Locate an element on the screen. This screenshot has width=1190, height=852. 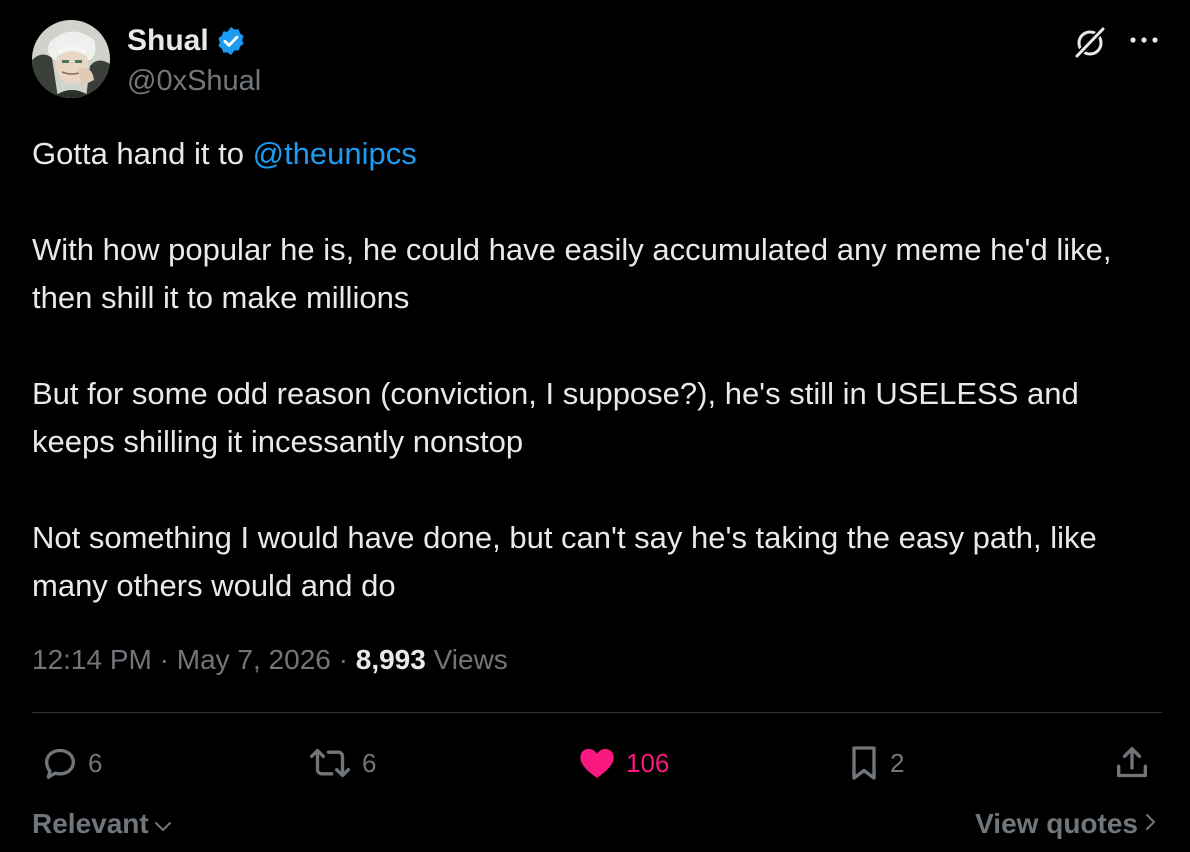
author-name: Shual is located at coordinates (187, 41).